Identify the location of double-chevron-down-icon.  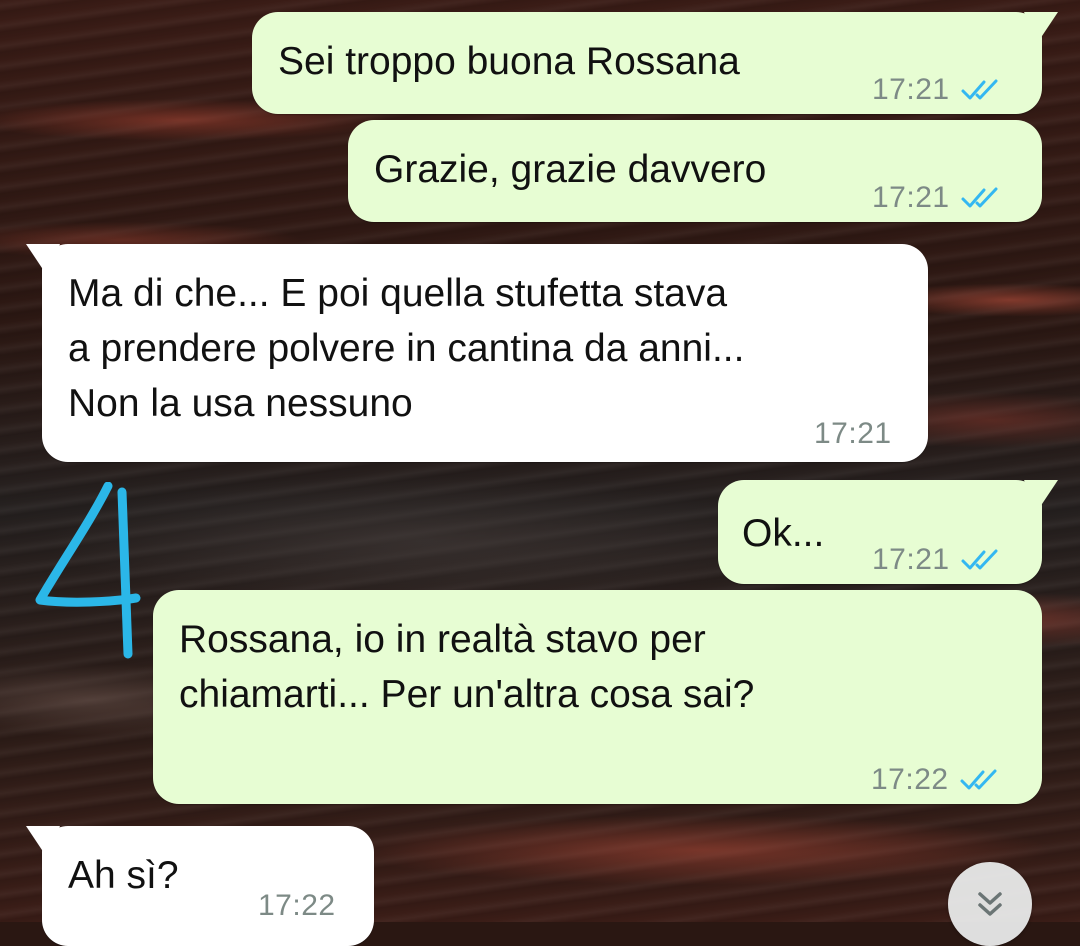
(990, 904).